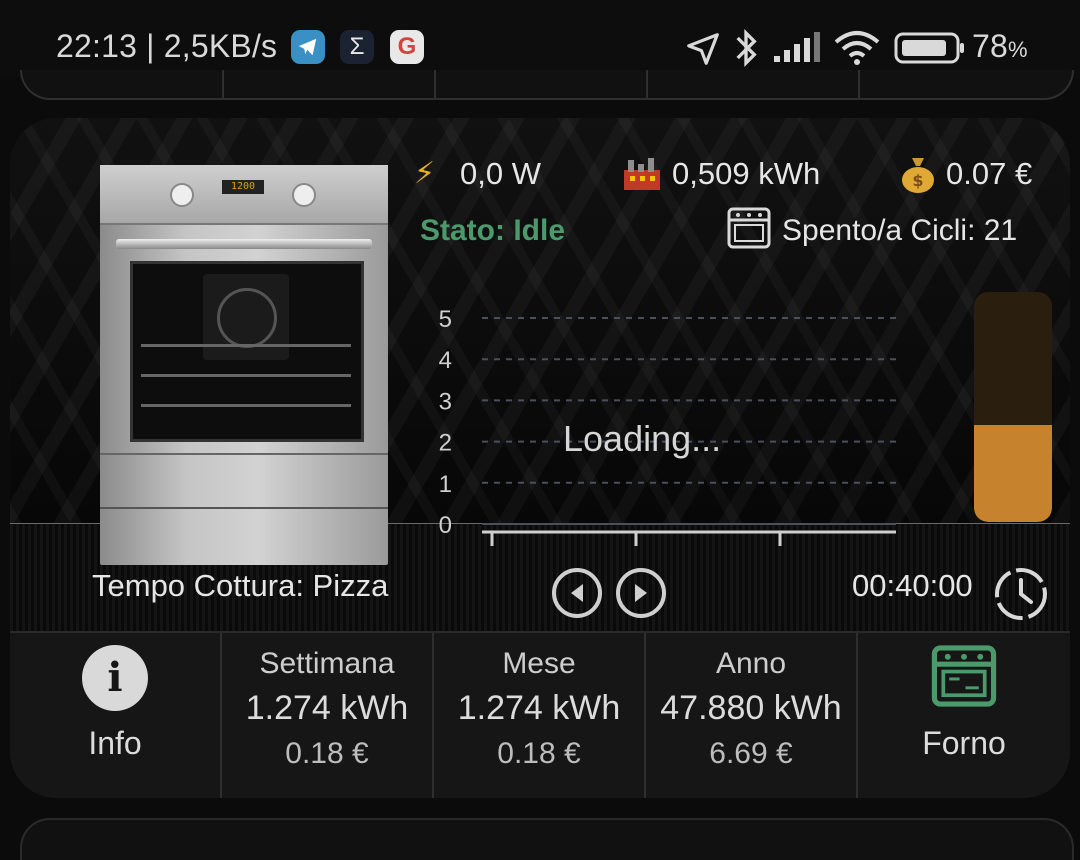  Describe the element at coordinates (642, 174) in the screenshot. I see `factory-icon` at that location.